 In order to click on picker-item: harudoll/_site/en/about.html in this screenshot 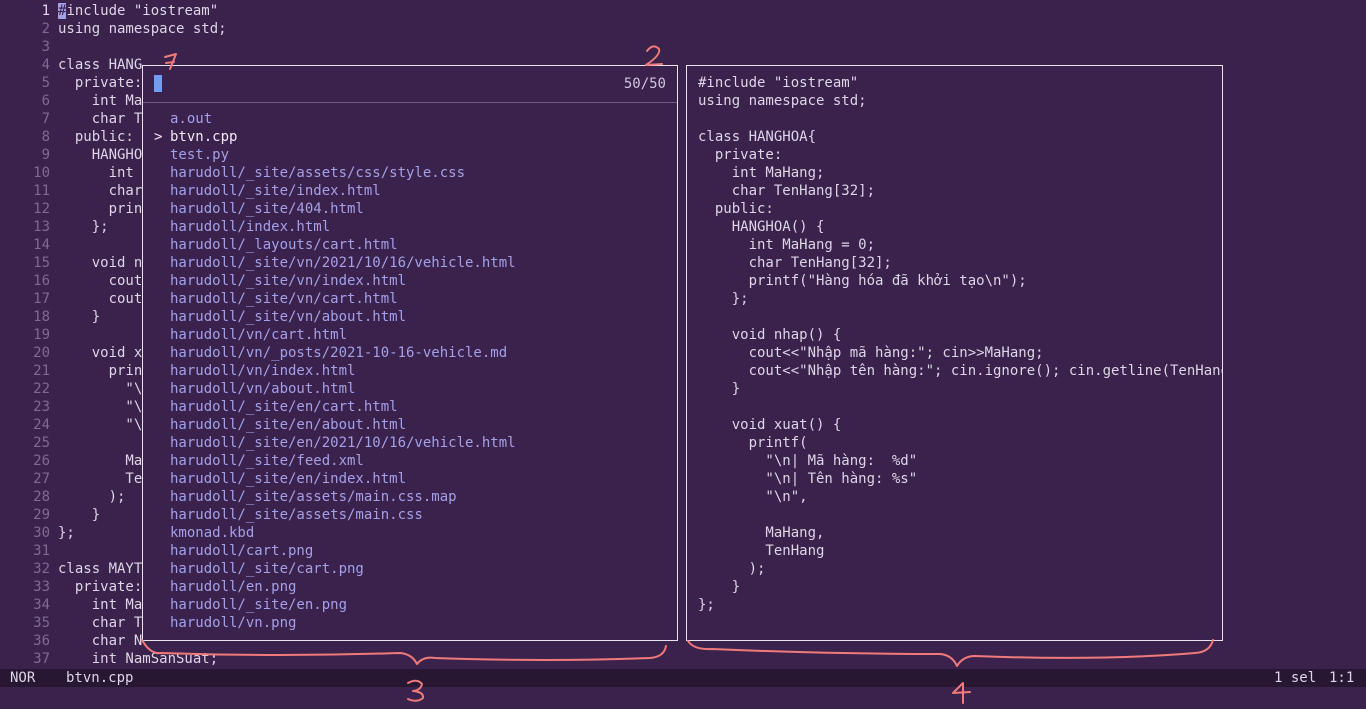, I will do `click(410, 425)`.